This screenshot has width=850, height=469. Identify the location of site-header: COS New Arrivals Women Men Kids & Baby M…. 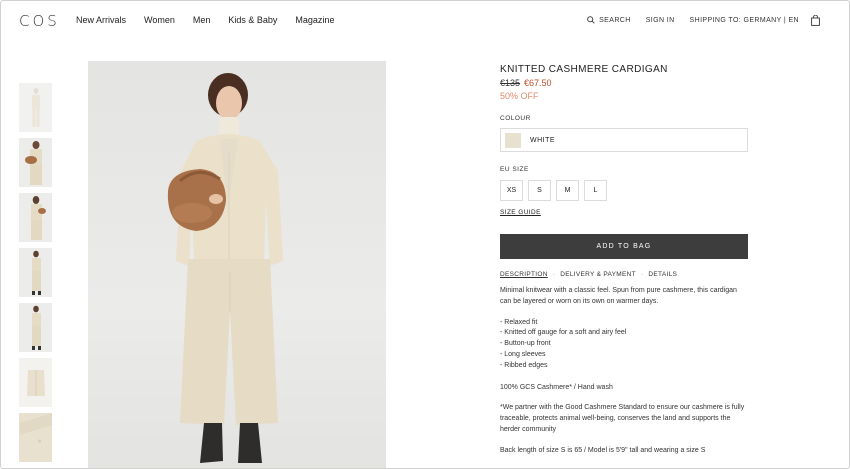
(425, 21).